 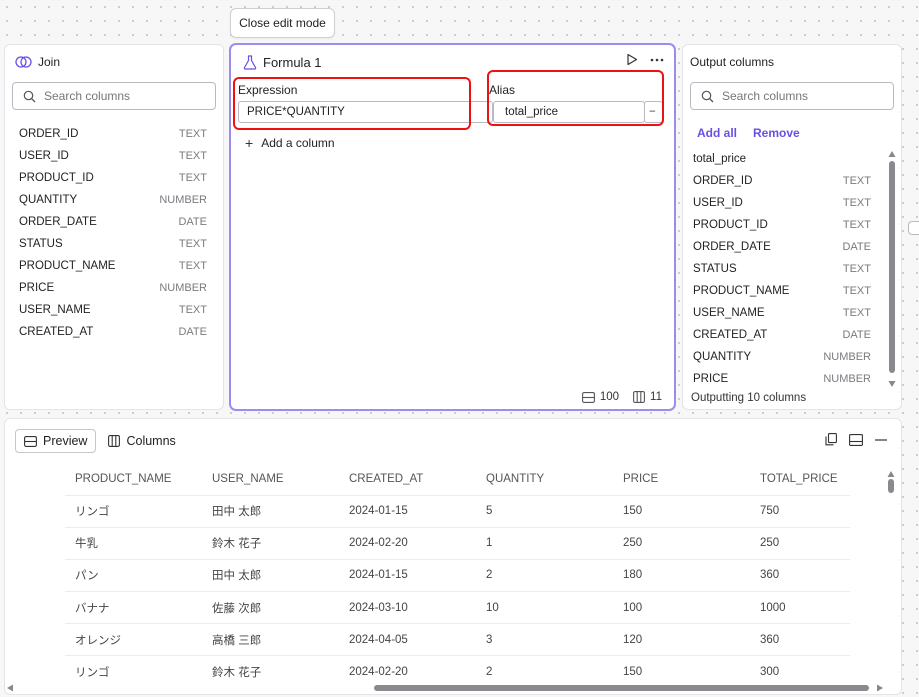 I want to click on table-row: 牛乳 鈴木 花子 2024-02-20 1 250 250, so click(x=457, y=543).